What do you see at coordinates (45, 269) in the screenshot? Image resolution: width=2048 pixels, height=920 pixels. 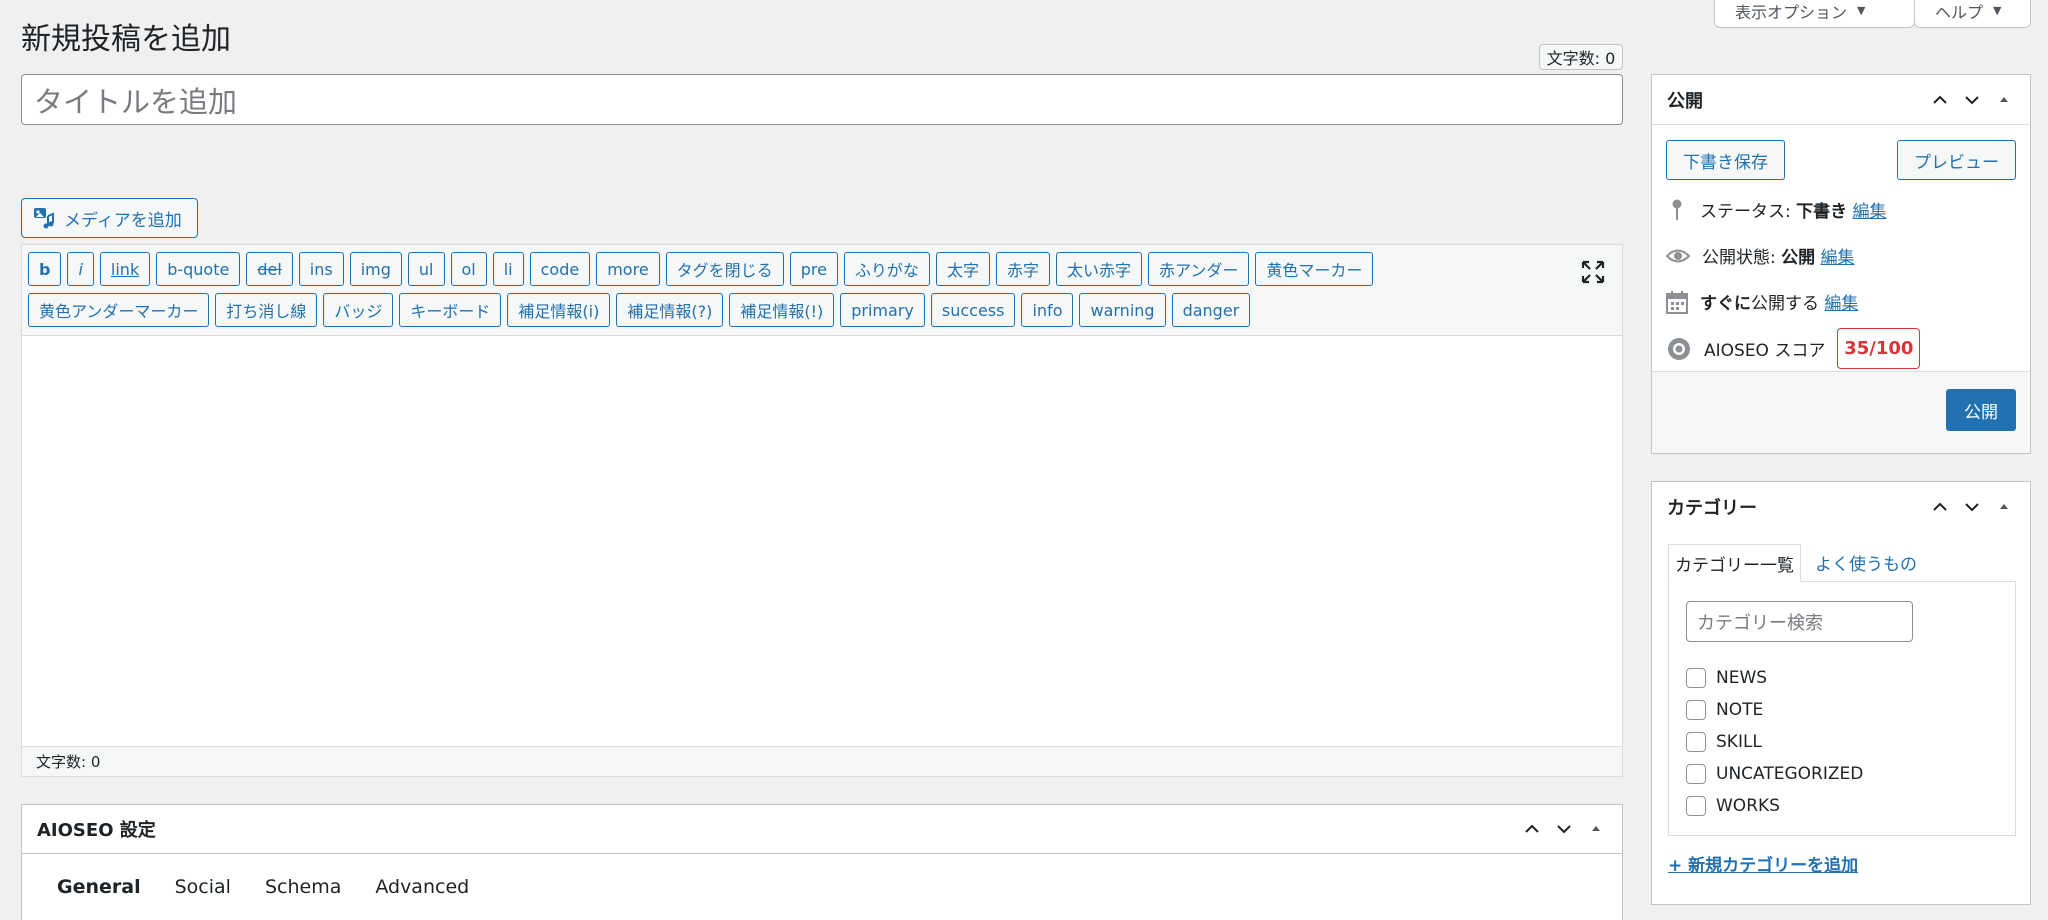 I see `quicktag-button: b` at bounding box center [45, 269].